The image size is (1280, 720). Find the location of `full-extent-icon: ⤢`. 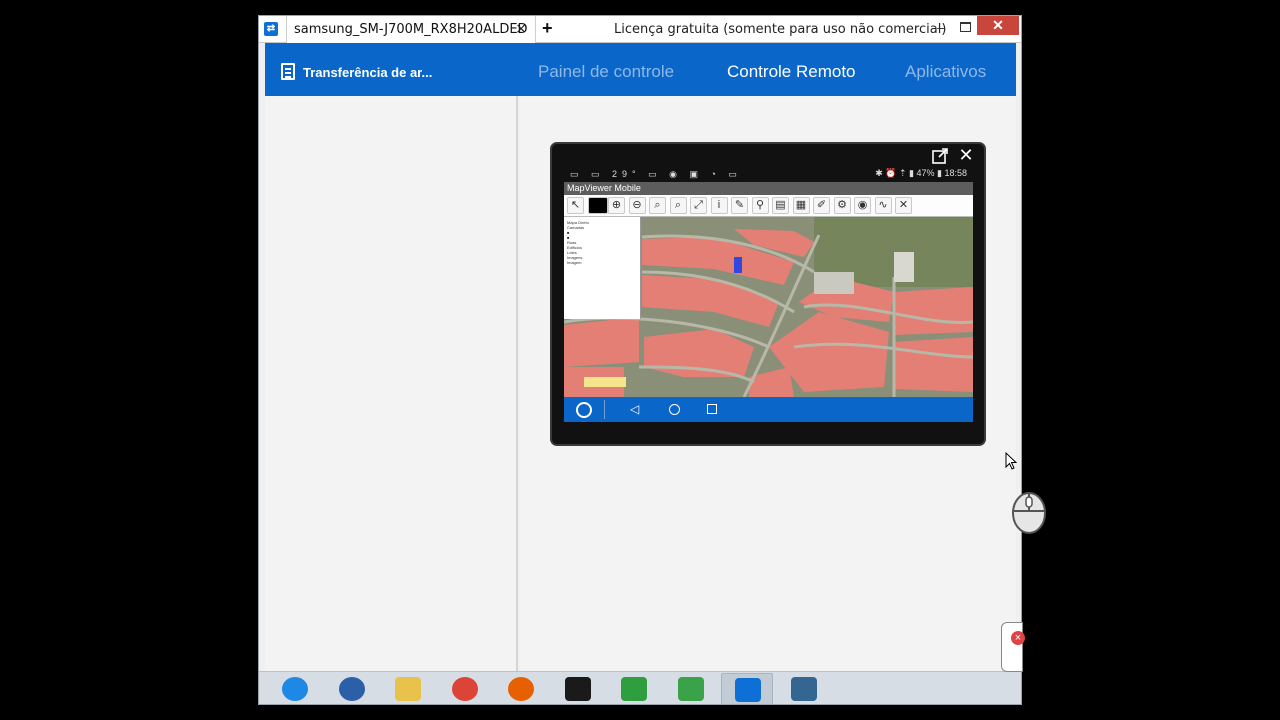

full-extent-icon: ⤢ is located at coordinates (698, 205).